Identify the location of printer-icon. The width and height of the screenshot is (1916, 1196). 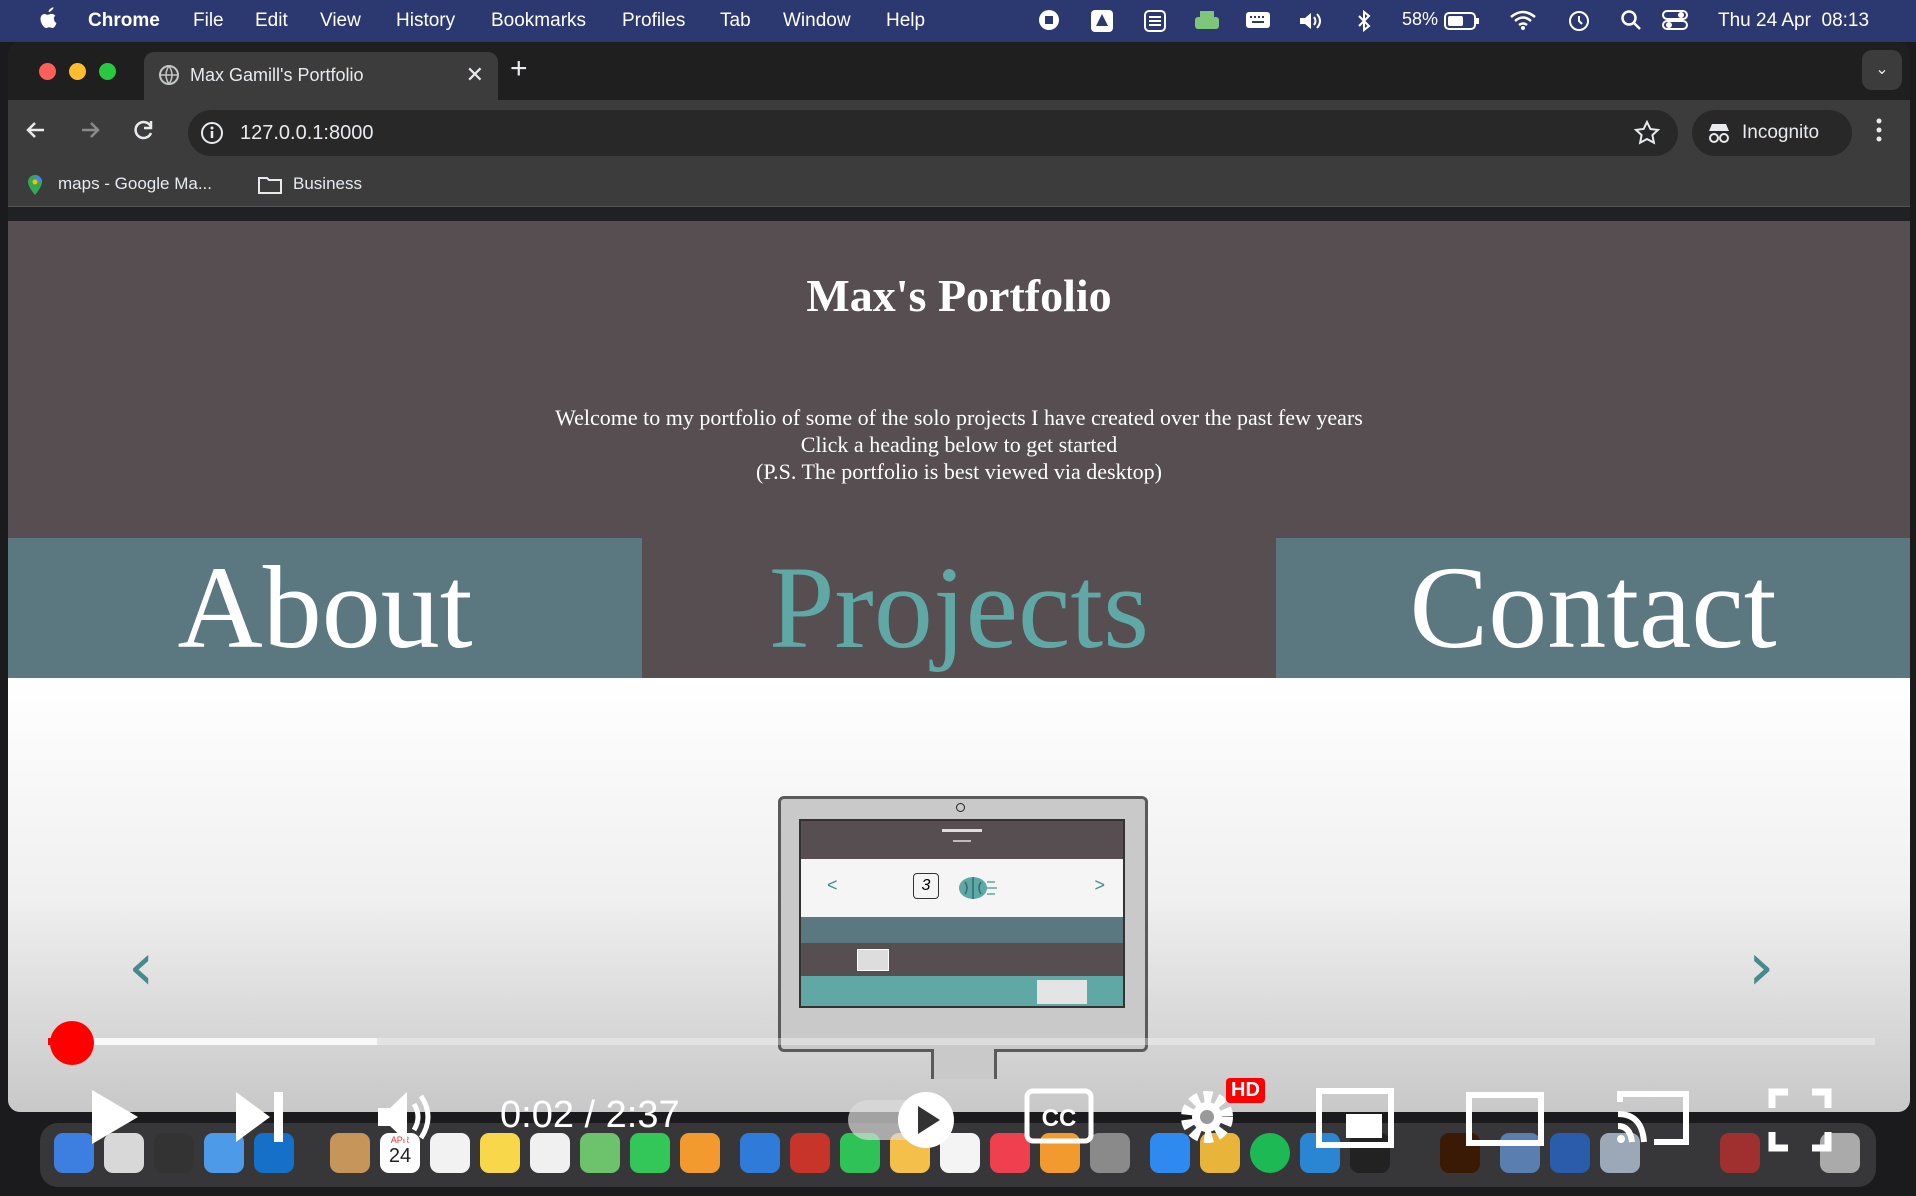
(1207, 23).